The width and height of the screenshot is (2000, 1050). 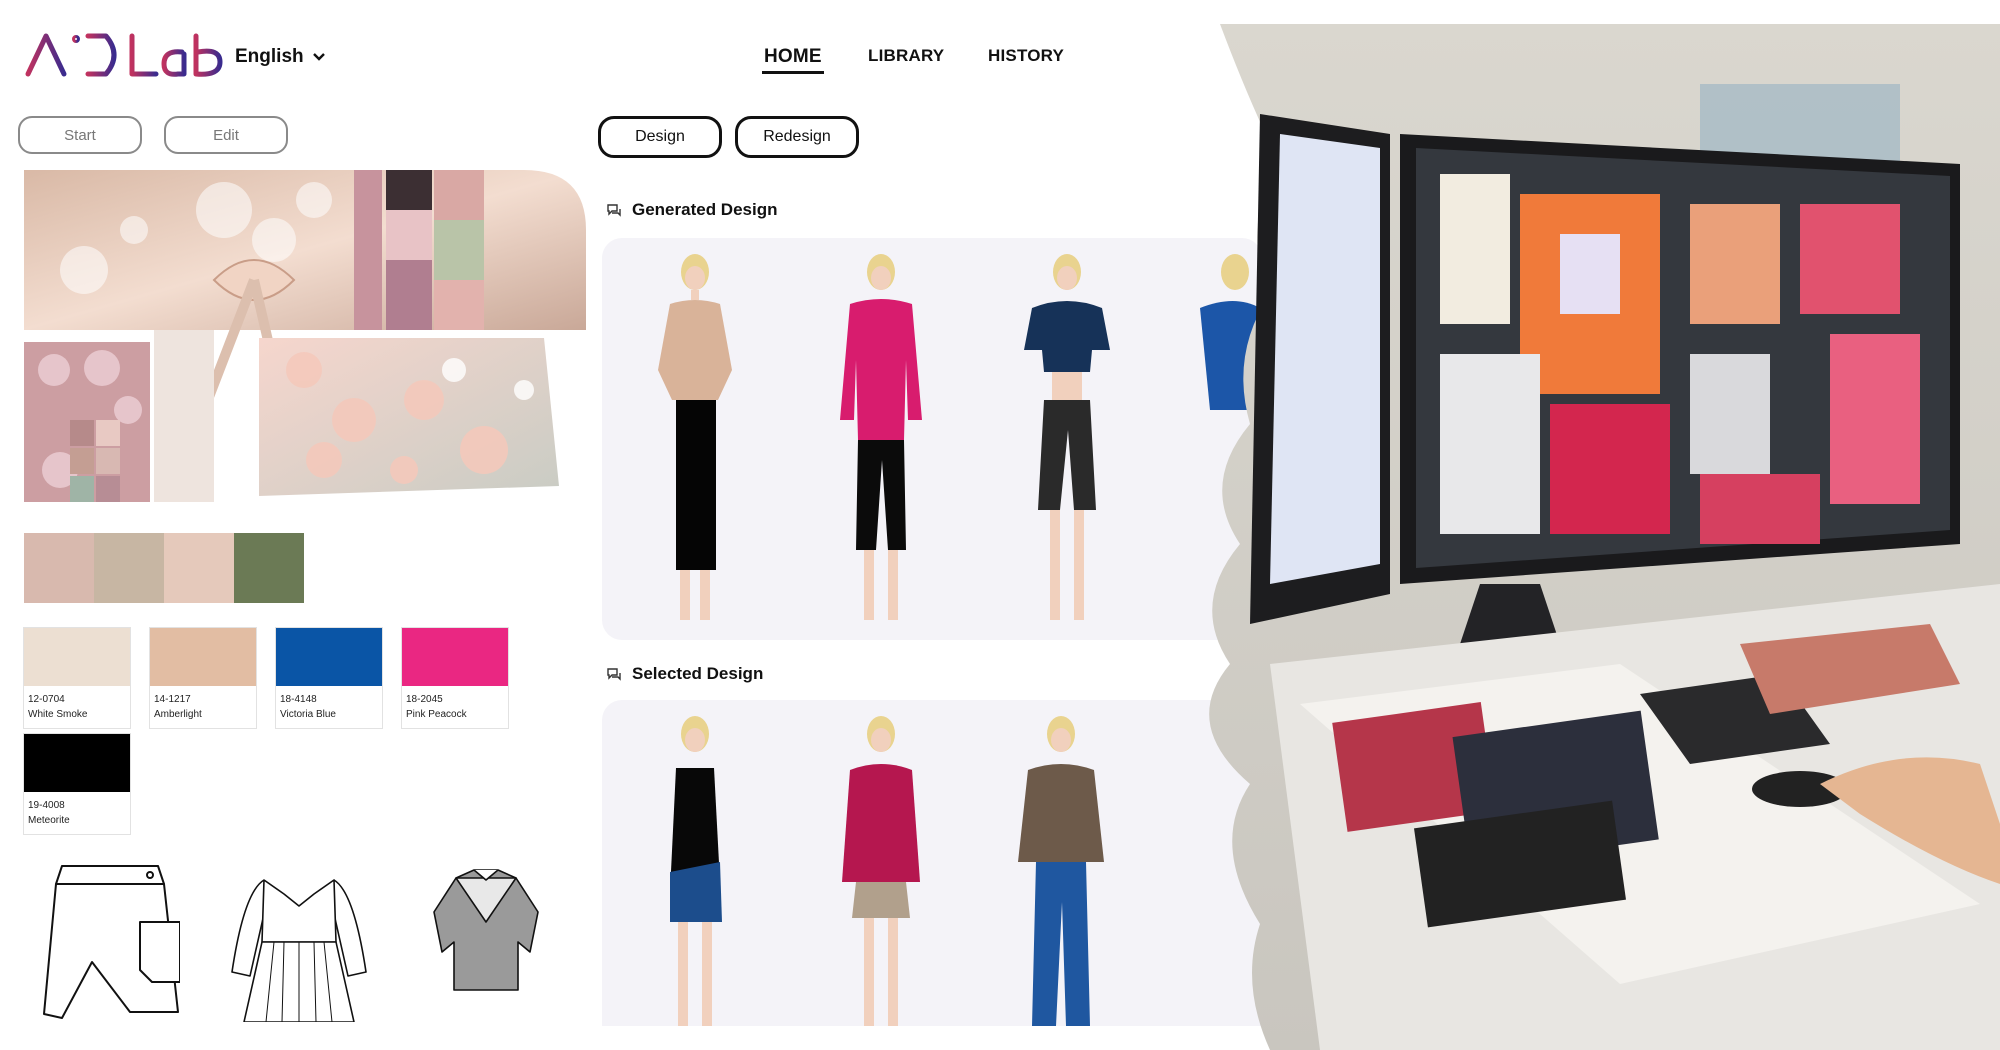 What do you see at coordinates (660, 137) in the screenshot?
I see `design-button: Design` at bounding box center [660, 137].